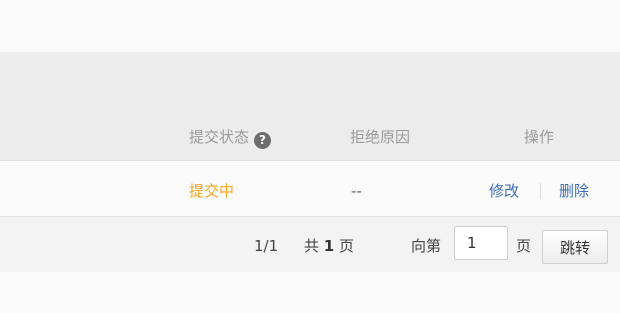 Image resolution: width=620 pixels, height=313 pixels. Describe the element at coordinates (426, 246) in the screenshot. I see `goto-page-prefix: 向第` at that location.